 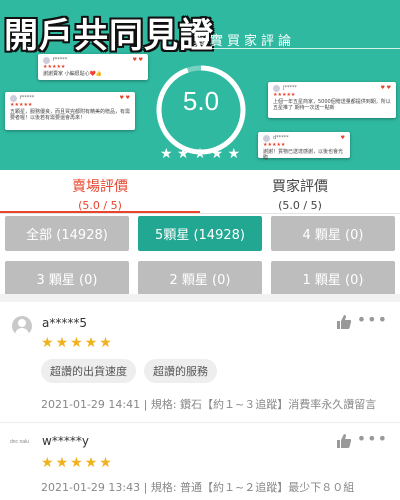 I want to click on review-tag: 超讚的服務, so click(x=180, y=371).